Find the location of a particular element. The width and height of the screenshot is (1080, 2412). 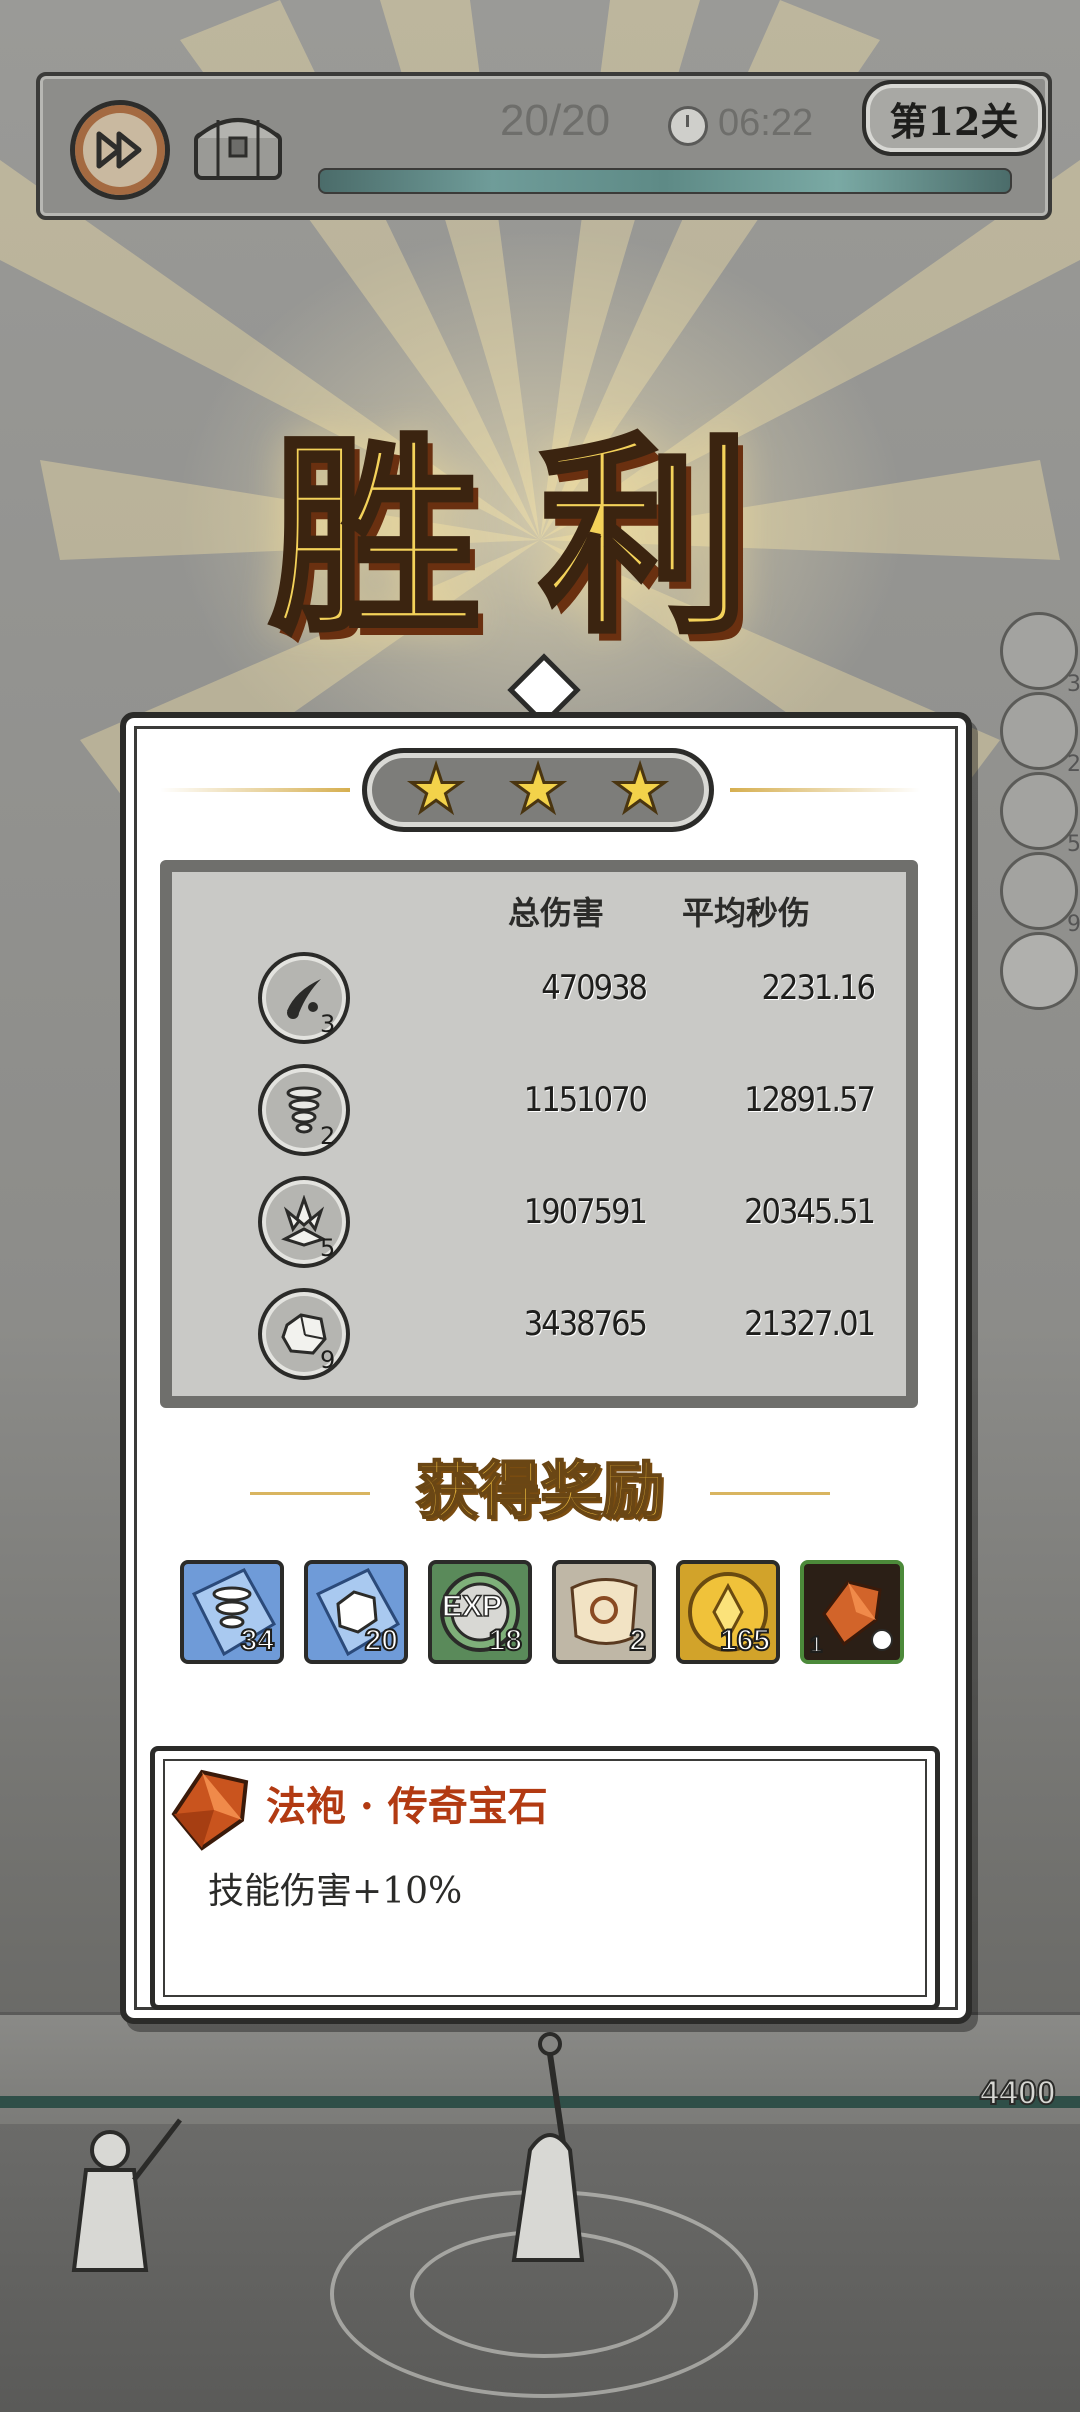

total-damage: 1907591 is located at coordinates (585, 1212).